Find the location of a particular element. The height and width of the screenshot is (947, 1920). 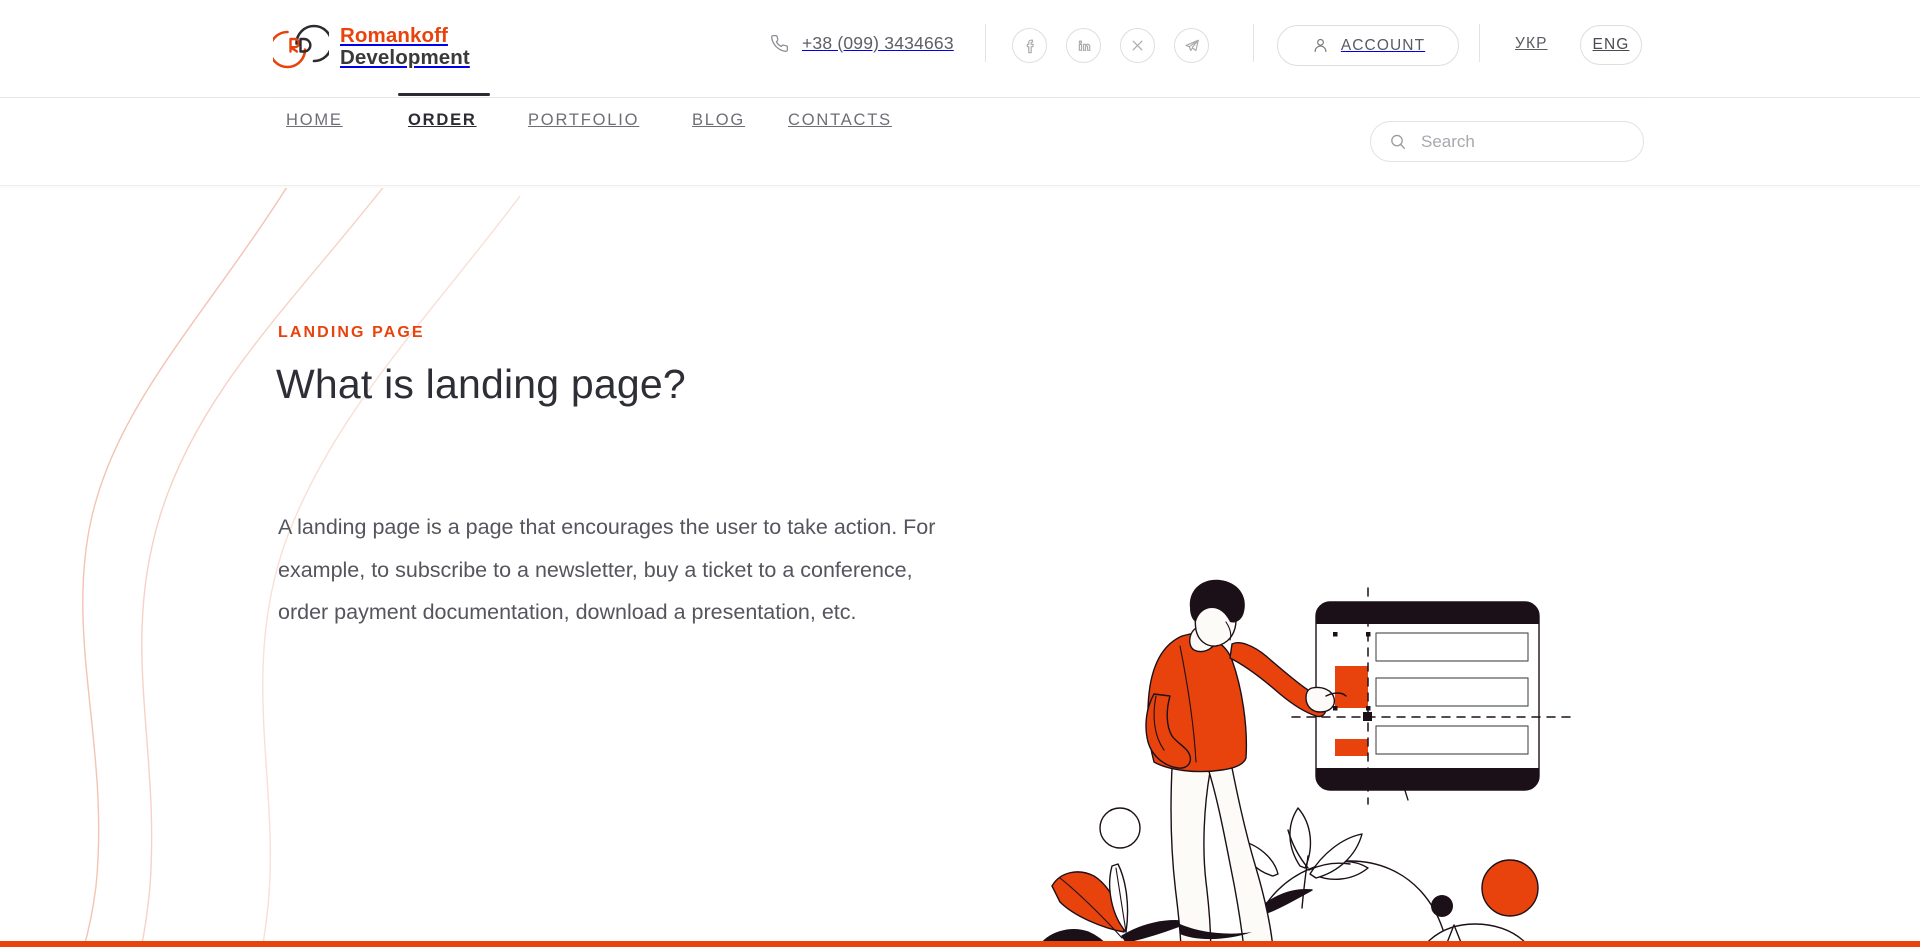

social-links is located at coordinates (1110, 45).